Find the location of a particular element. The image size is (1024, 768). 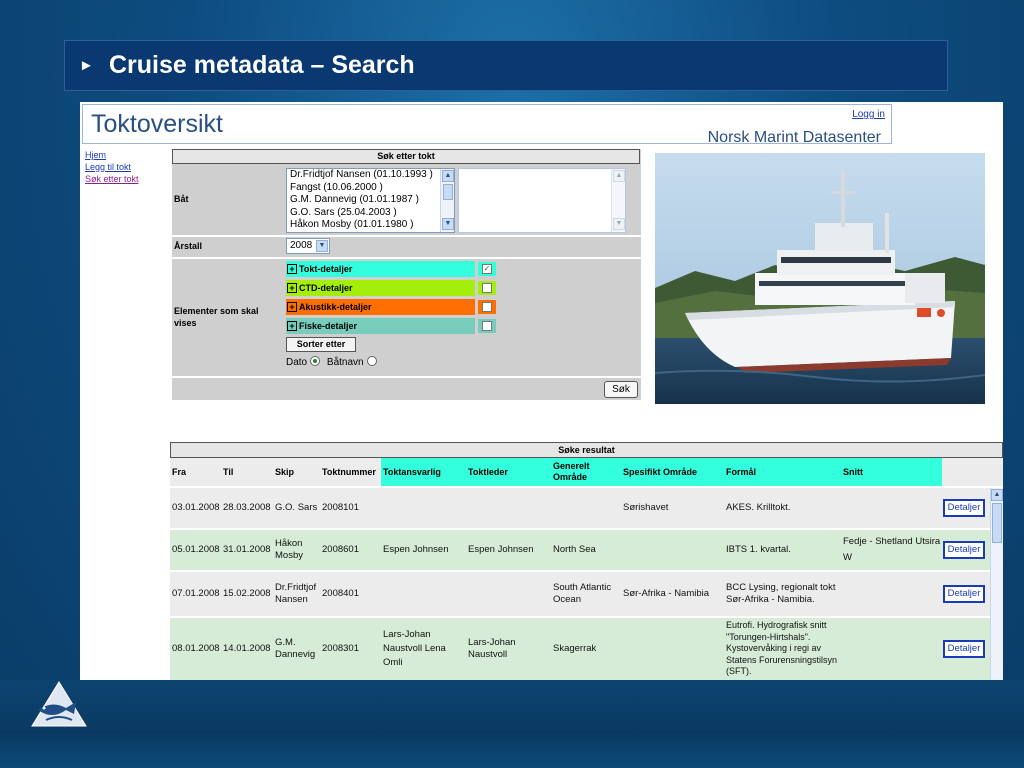

cell-toktnummer: 2008101 is located at coordinates (340, 507).